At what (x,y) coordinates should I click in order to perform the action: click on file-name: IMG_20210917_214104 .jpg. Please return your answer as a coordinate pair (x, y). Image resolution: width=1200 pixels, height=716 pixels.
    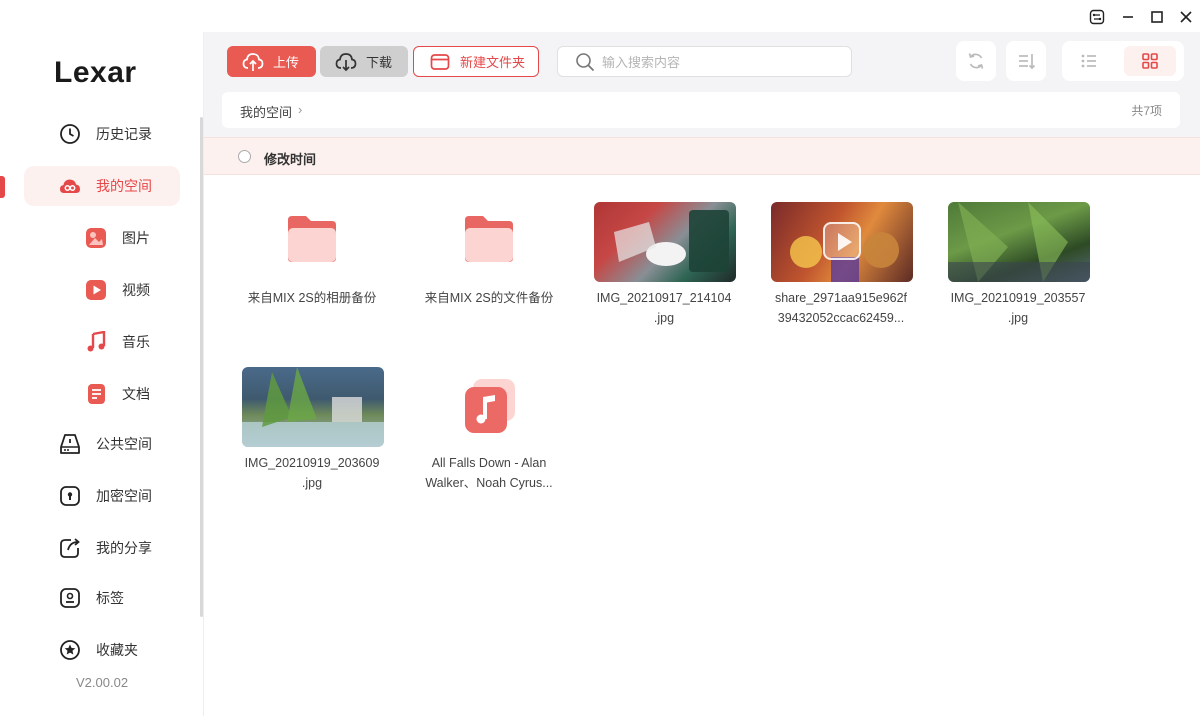
    Looking at the image, I should click on (664, 308).